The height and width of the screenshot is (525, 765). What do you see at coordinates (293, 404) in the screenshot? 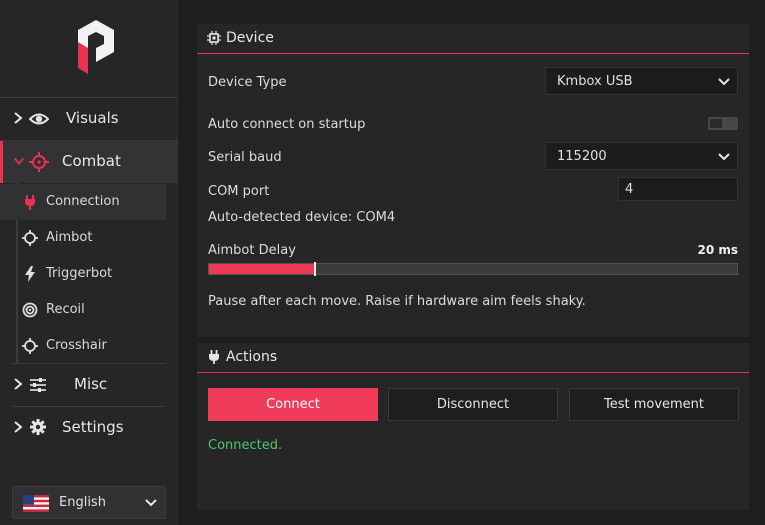
I see `connect-button: Connect` at bounding box center [293, 404].